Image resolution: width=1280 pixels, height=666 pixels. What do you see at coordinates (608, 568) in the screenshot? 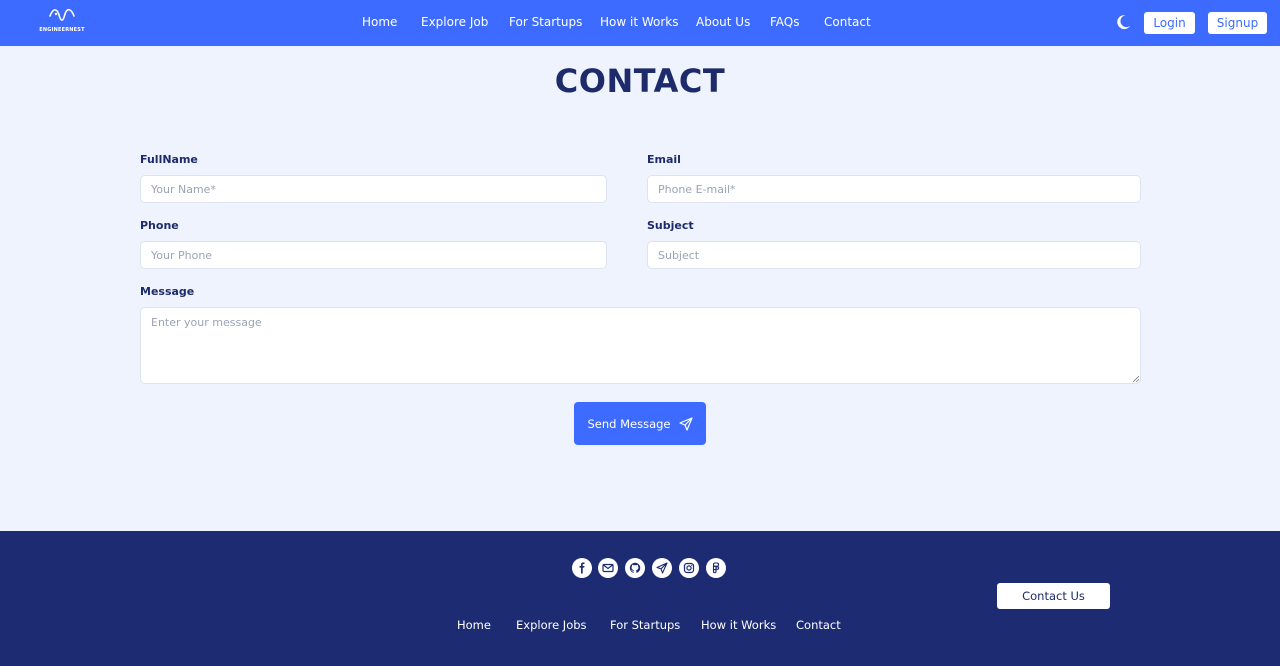
I see `gmail-icon` at bounding box center [608, 568].